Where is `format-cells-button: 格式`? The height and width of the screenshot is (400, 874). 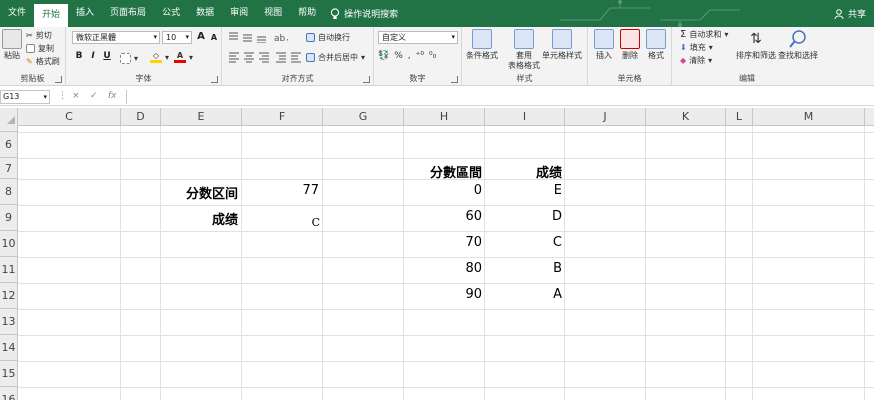 format-cells-button: 格式 is located at coordinates (656, 45).